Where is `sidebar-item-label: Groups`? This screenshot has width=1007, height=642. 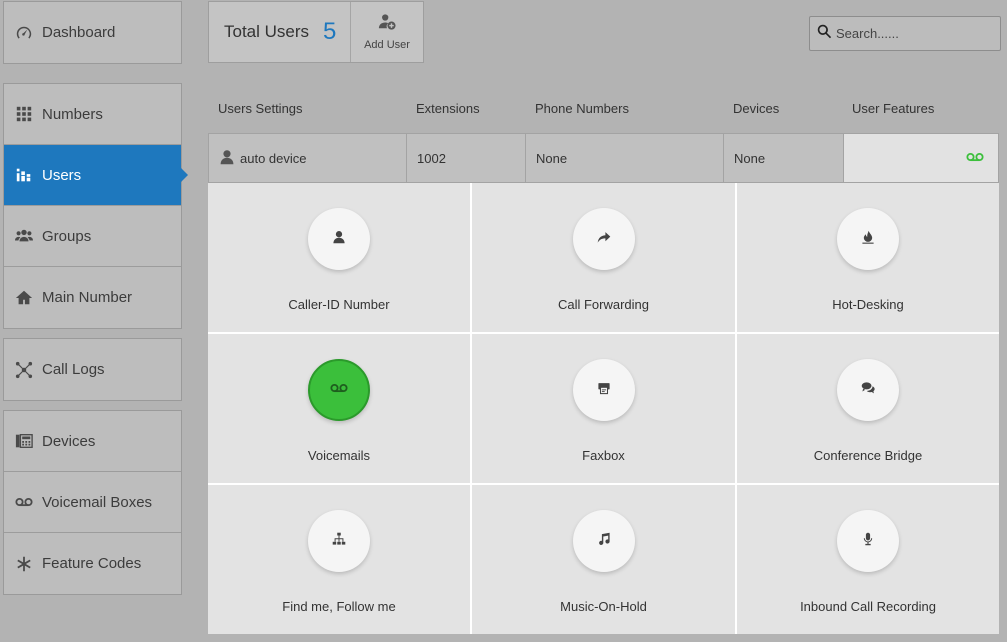 sidebar-item-label: Groups is located at coordinates (67, 236).